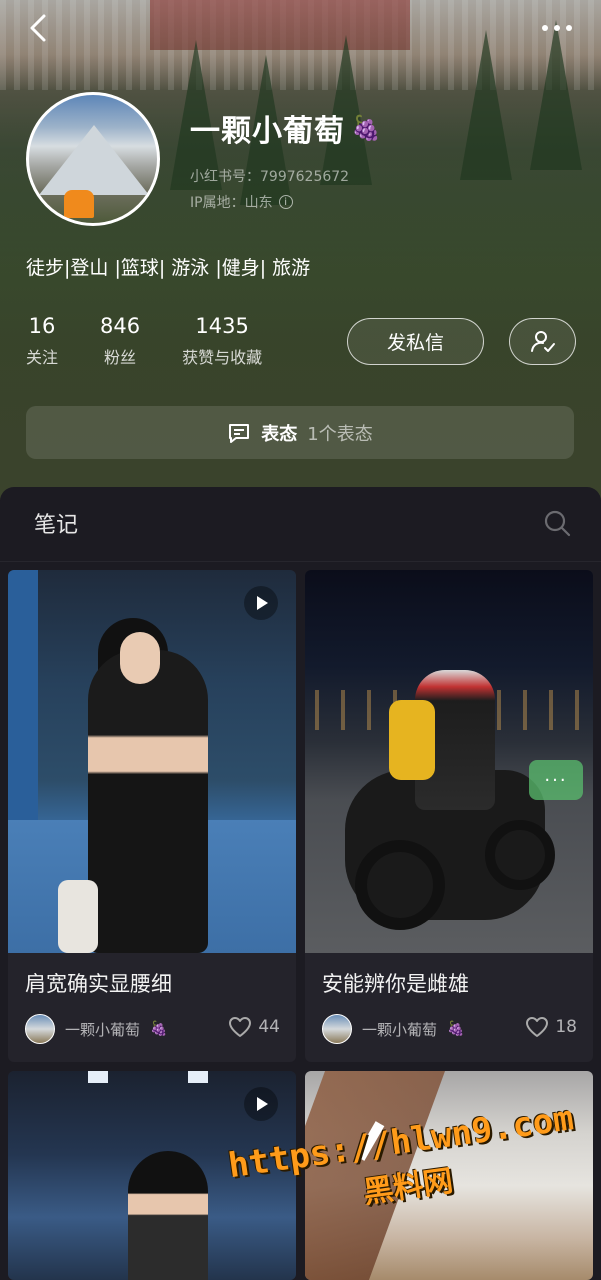 The height and width of the screenshot is (1280, 601). Describe the element at coordinates (222, 341) in the screenshot. I see `stat-likes: 1435 获赞与收藏` at that location.